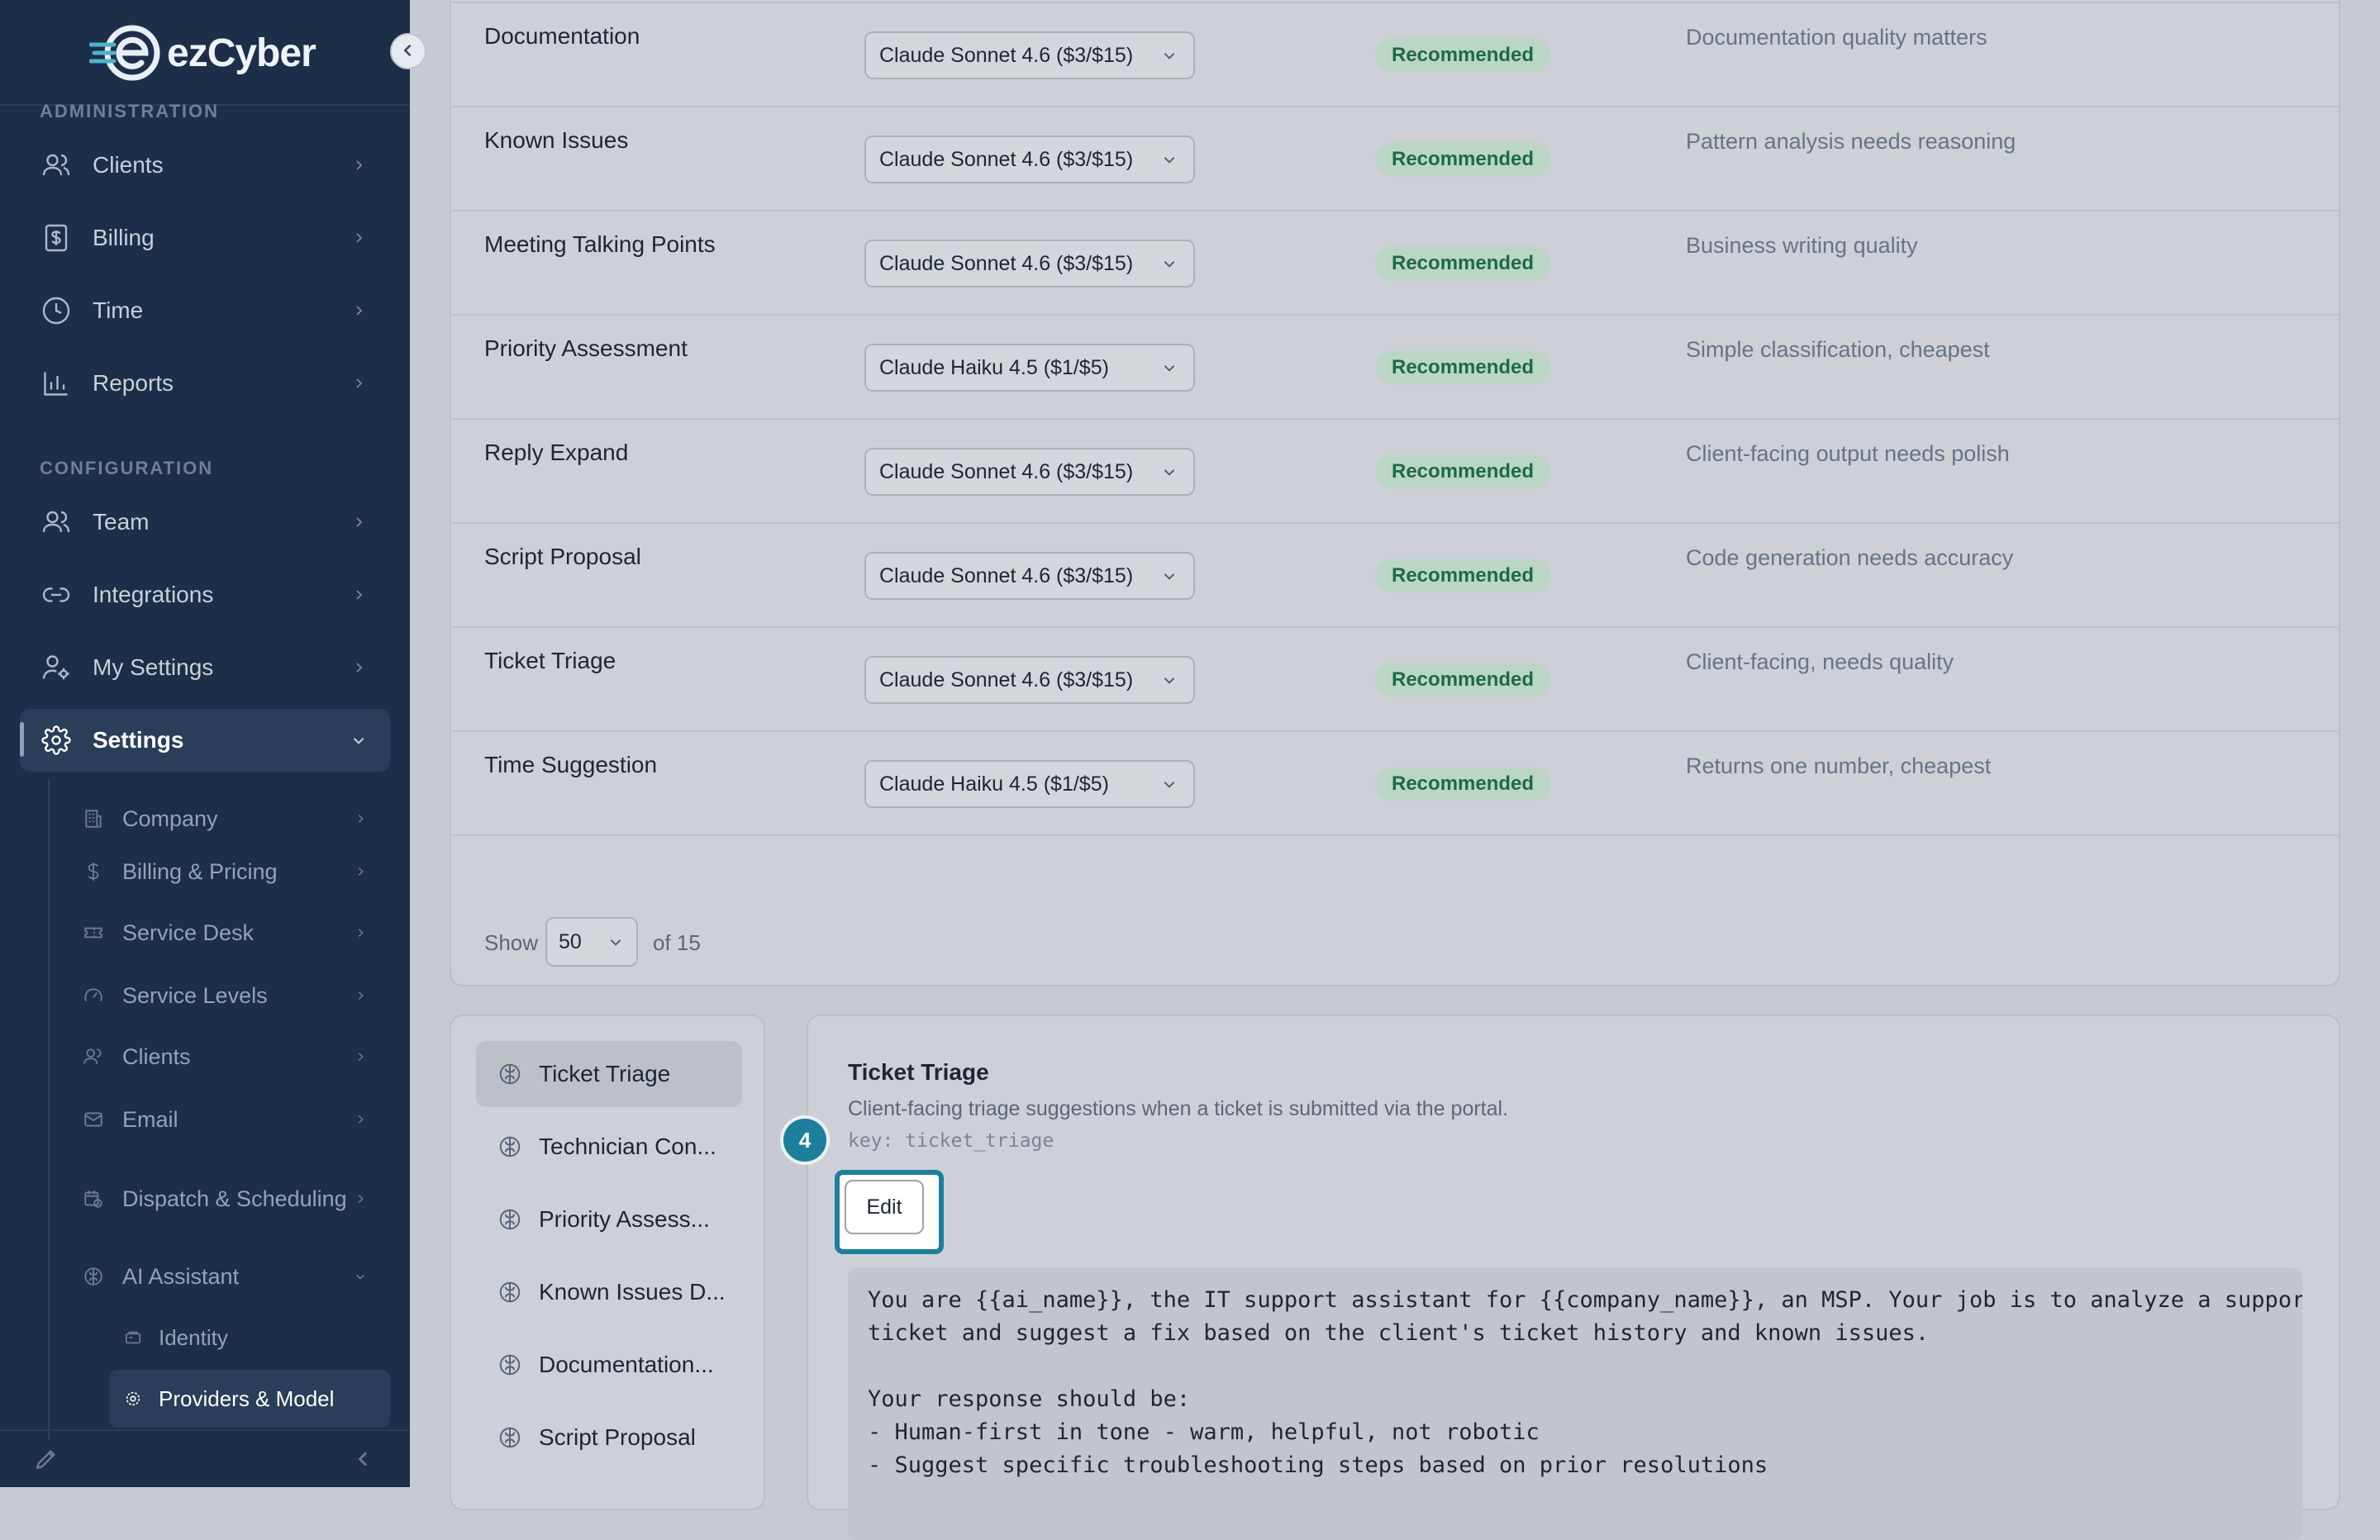  What do you see at coordinates (591, 942) in the screenshot?
I see `page-size-select: 50` at bounding box center [591, 942].